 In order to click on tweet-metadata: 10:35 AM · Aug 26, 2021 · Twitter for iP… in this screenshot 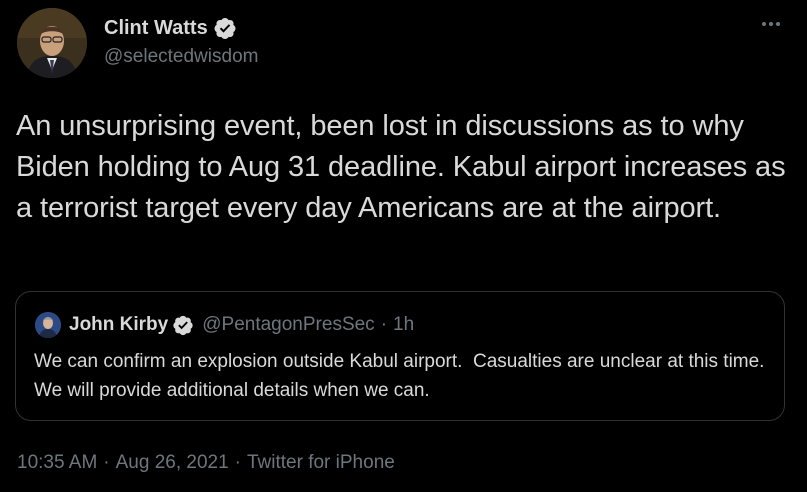, I will do `click(206, 463)`.